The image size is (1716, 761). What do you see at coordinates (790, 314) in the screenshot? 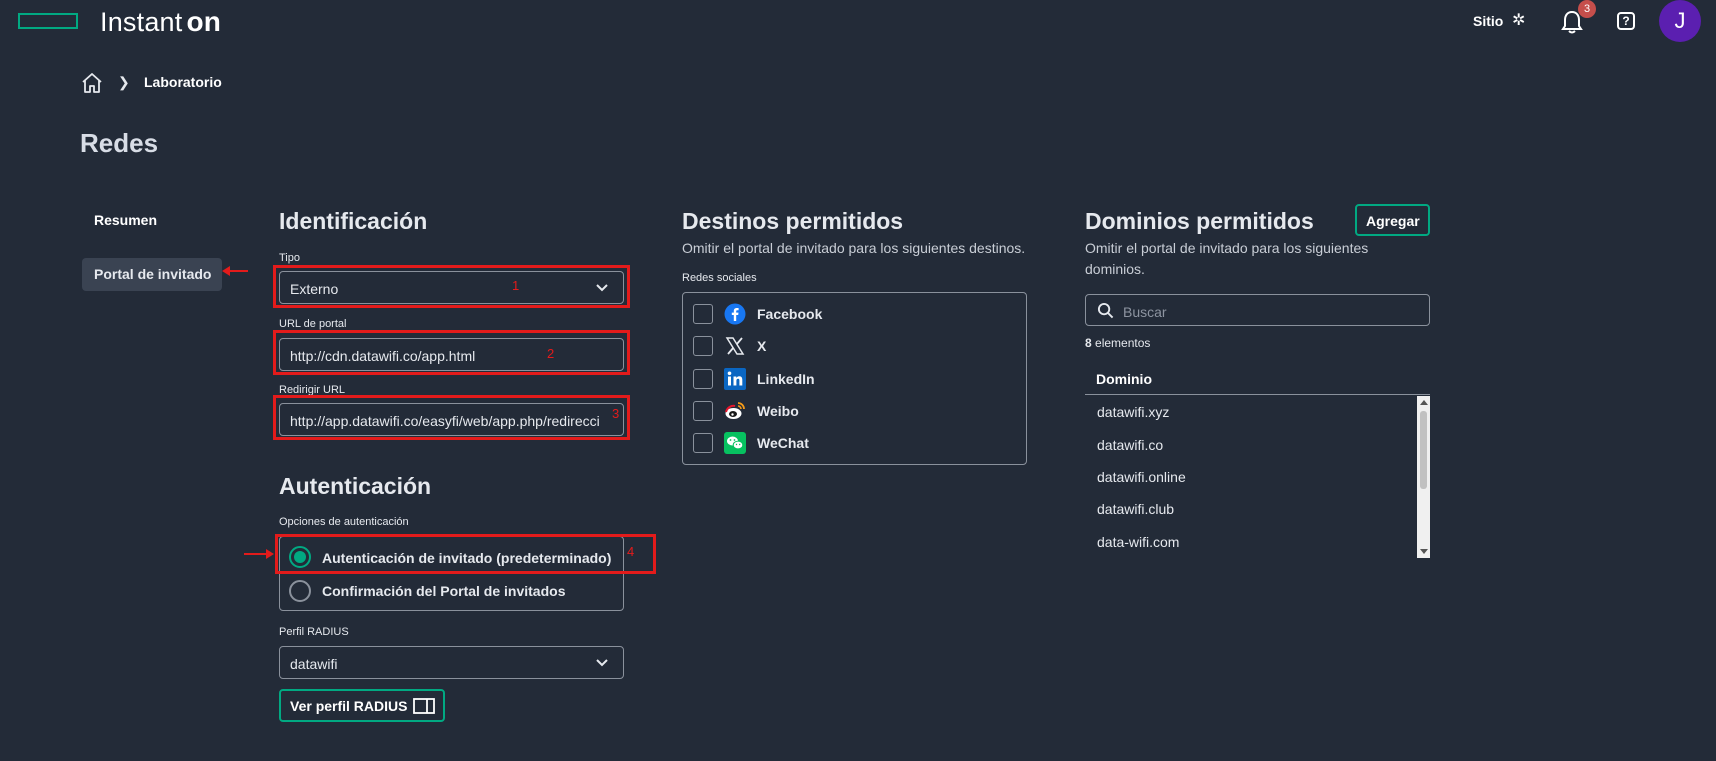
I see `social-facebook-label: Facebook` at bounding box center [790, 314].